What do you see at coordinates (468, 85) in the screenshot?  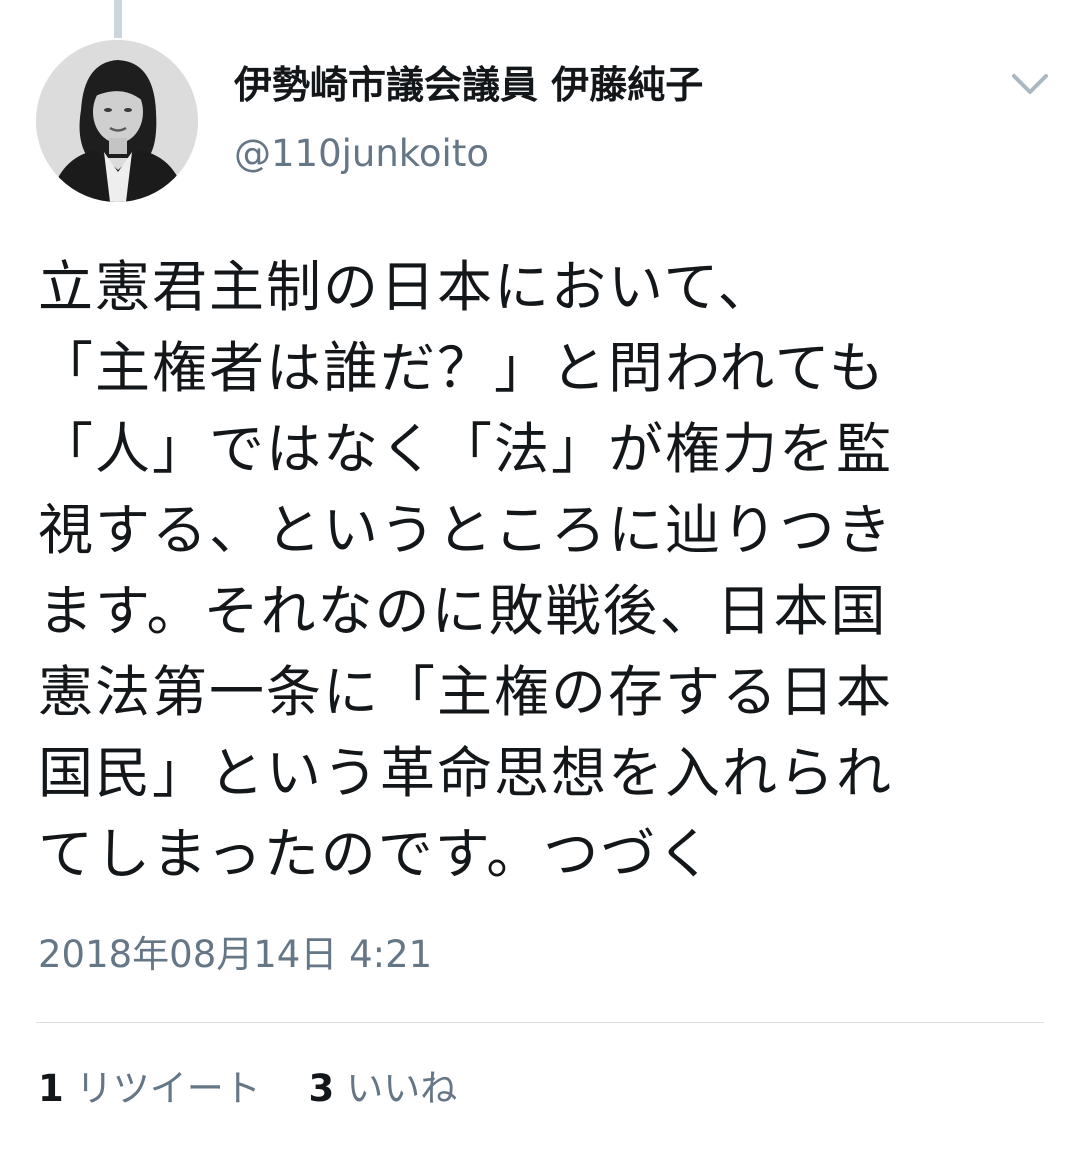 I see `author-display-name: 伊勢崎市議会議員 伊藤純子` at bounding box center [468, 85].